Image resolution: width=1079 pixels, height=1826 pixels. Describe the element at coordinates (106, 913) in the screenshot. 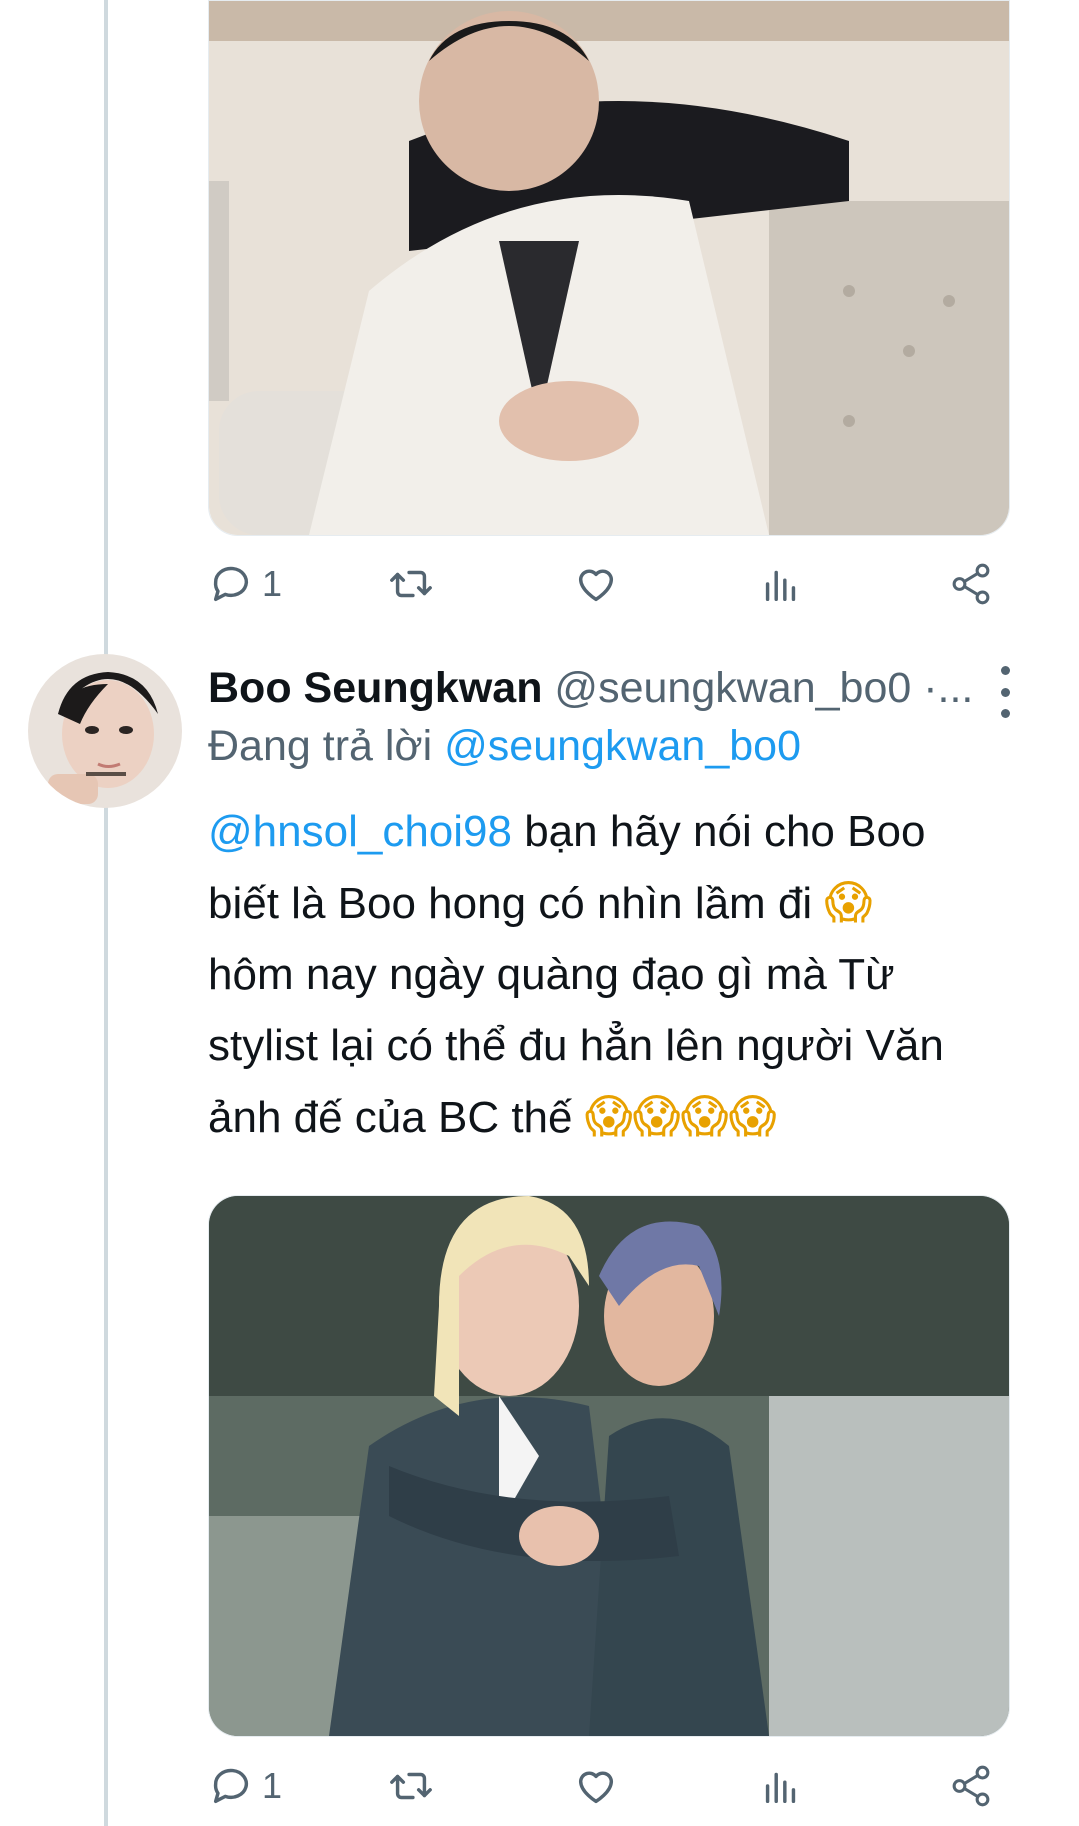

I see `thread-connector-line` at that location.